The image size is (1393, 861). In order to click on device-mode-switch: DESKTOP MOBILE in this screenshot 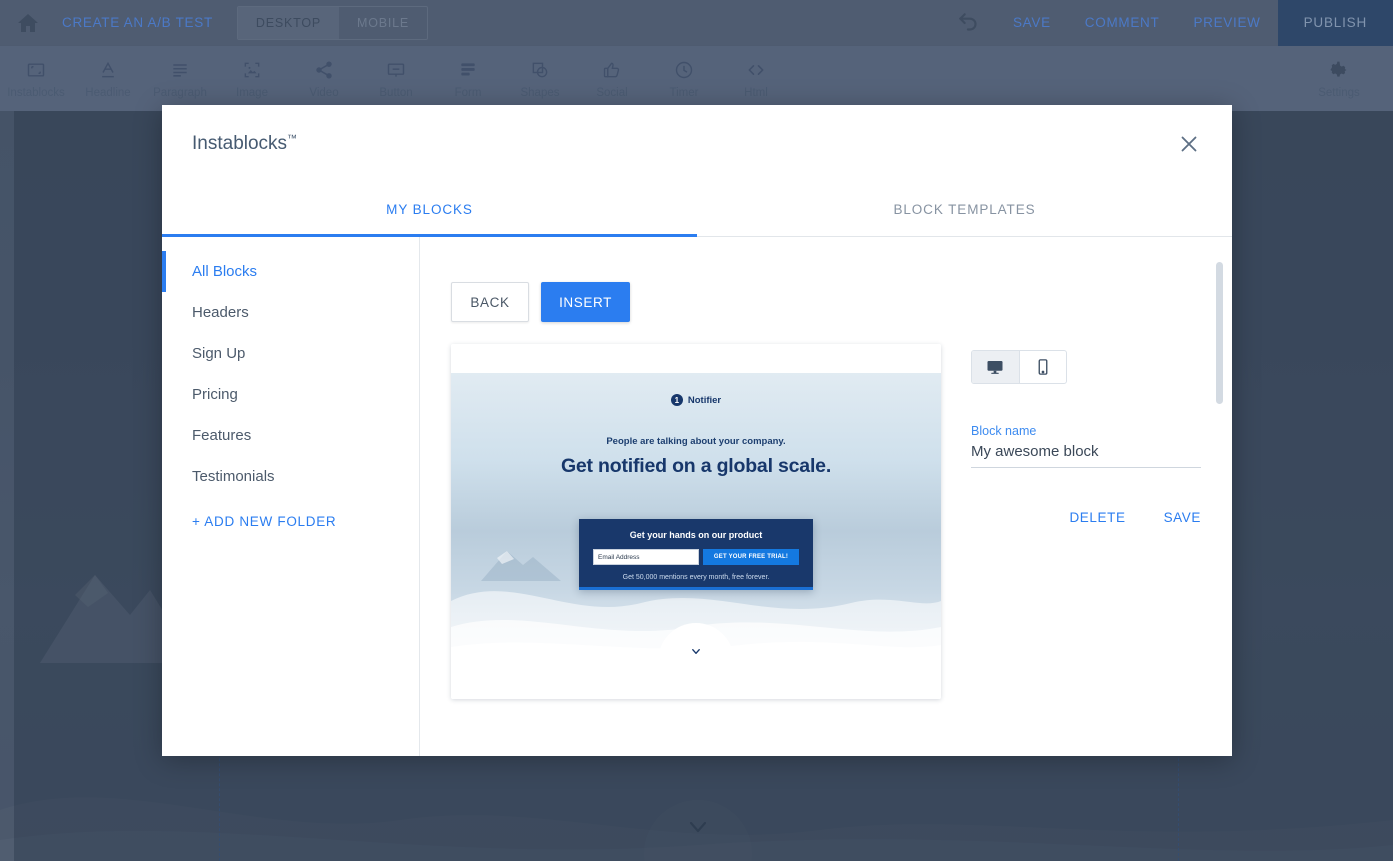, I will do `click(332, 22)`.